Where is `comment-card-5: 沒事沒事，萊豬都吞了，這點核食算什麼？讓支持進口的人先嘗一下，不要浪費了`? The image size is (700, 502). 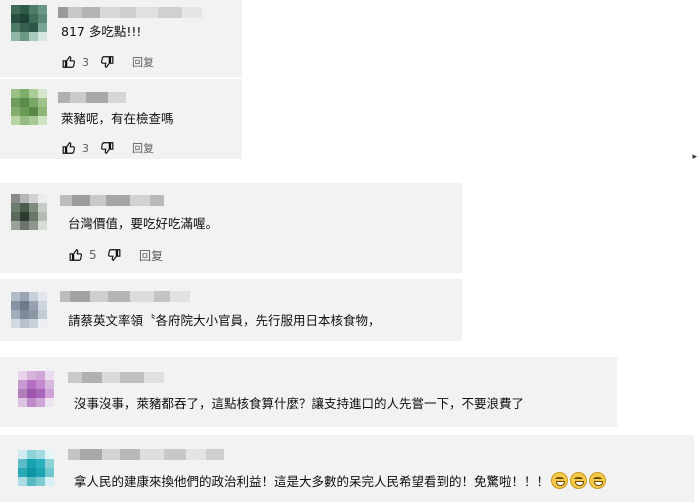
comment-card-5: 沒事沒事，萊豬都吞了，這點核食算什麼？讓支持進口的人先嘗一下，不要浪費了 is located at coordinates (308, 392).